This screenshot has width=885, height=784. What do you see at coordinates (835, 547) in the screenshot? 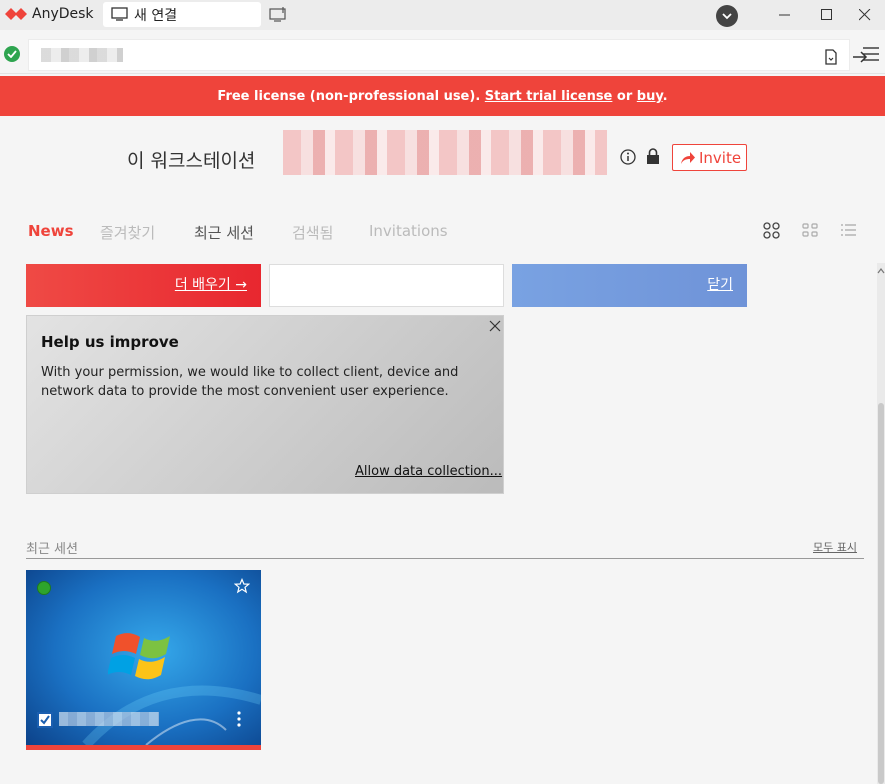
I see `show-all-link: 모두 표시` at bounding box center [835, 547].